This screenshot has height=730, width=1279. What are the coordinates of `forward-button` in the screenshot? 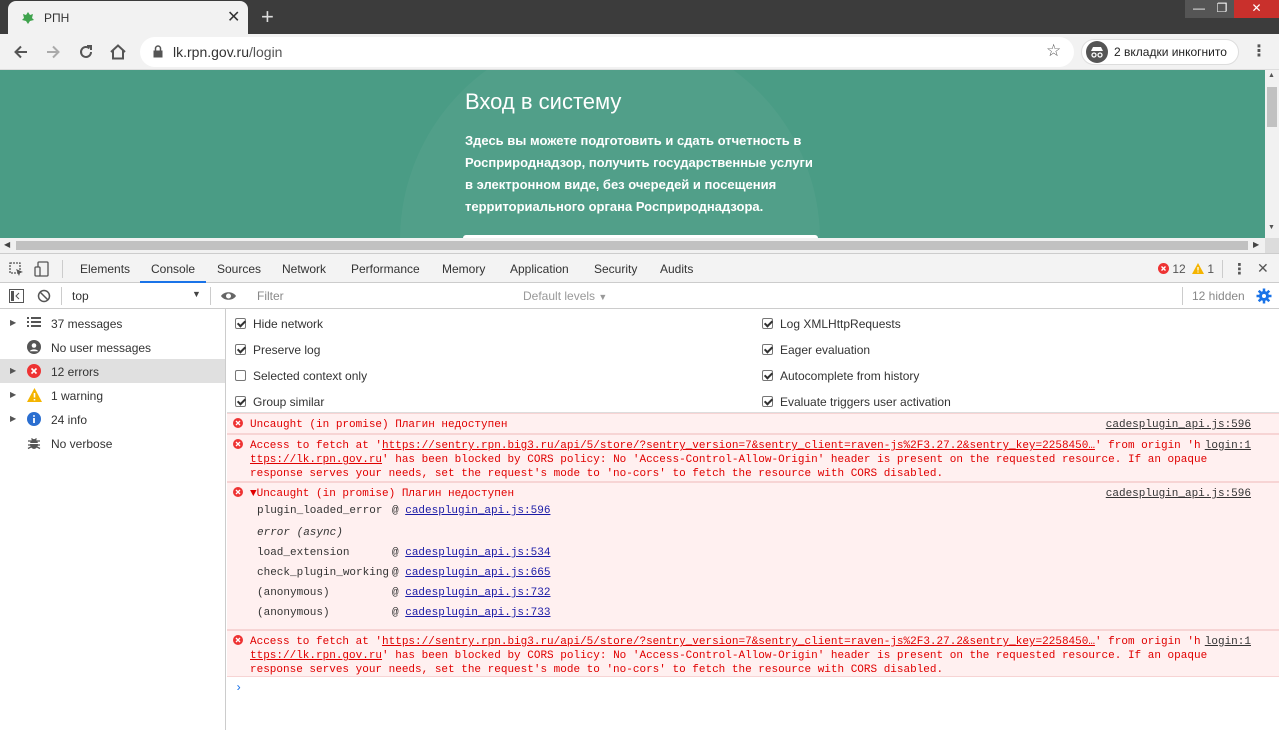 It's located at (53, 52).